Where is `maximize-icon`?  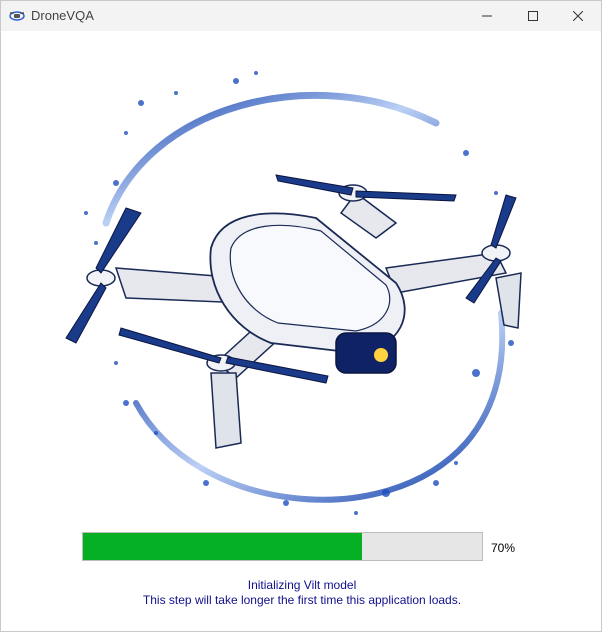
maximize-icon is located at coordinates (533, 16).